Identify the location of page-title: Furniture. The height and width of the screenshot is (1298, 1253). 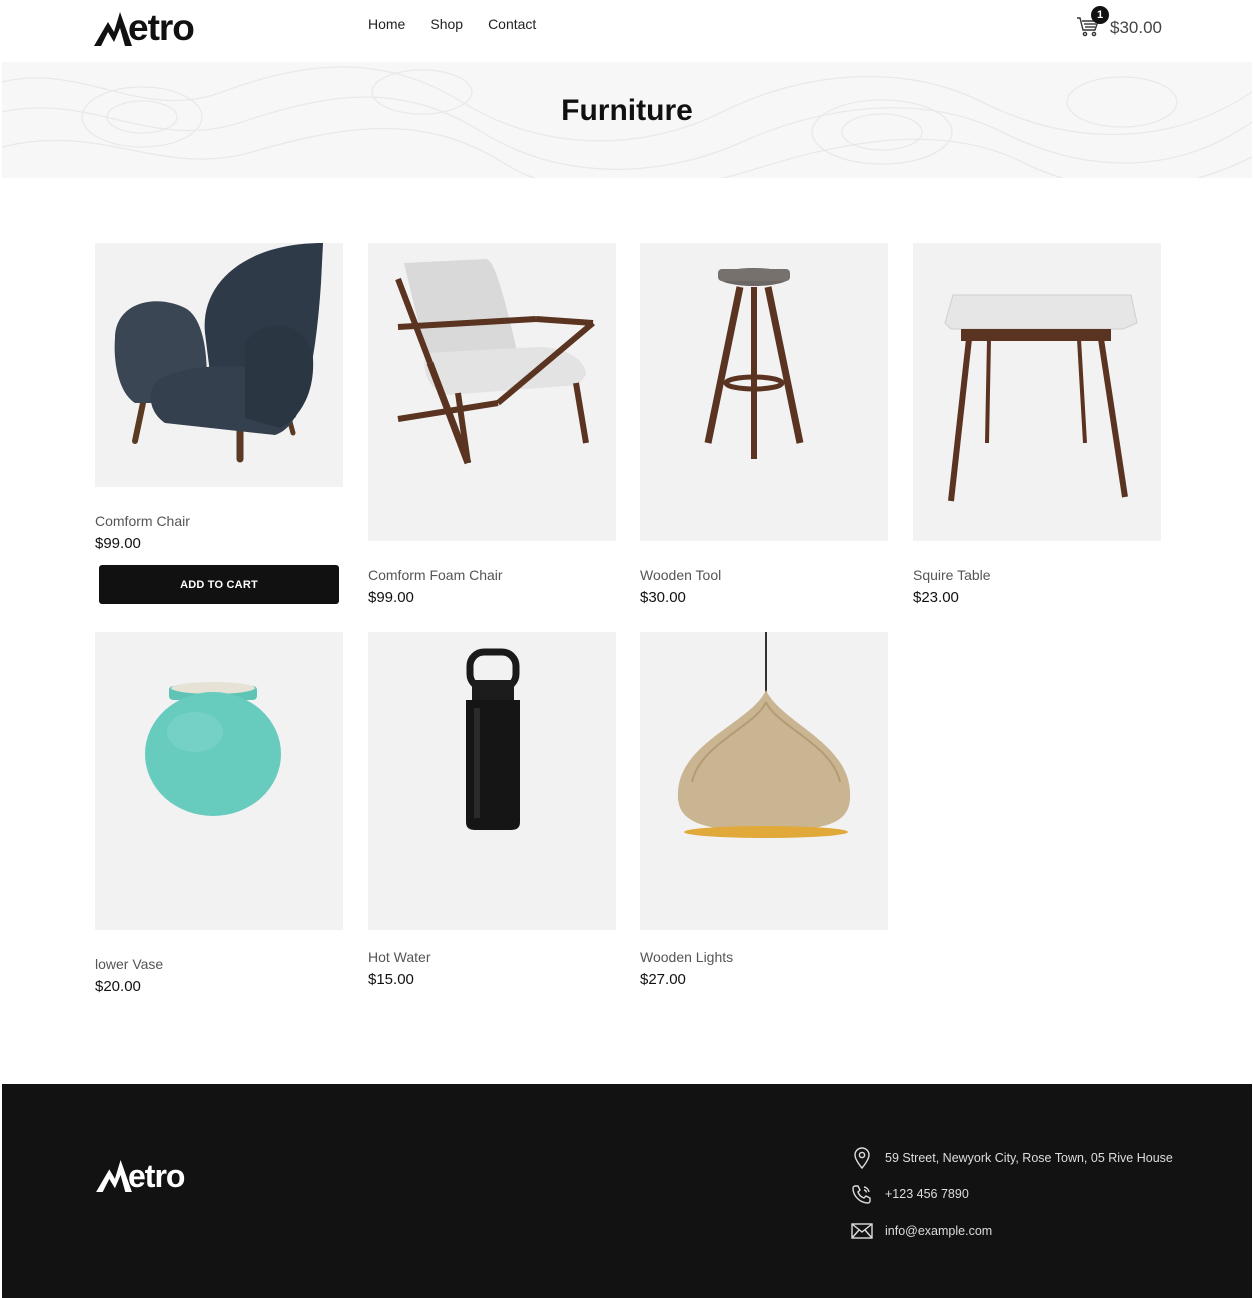
(627, 110).